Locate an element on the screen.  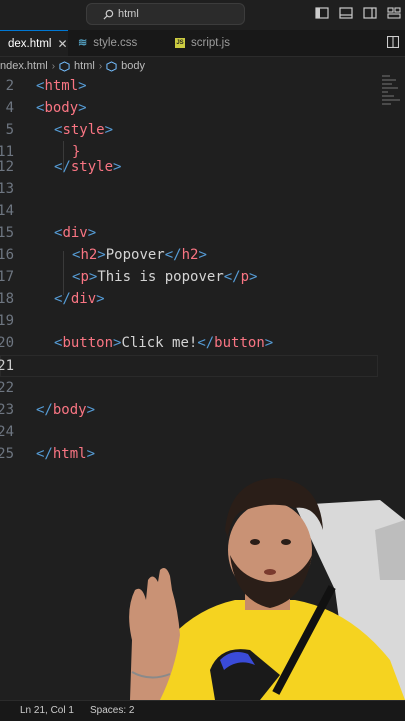
line-number: 13 is located at coordinates (7, 189).